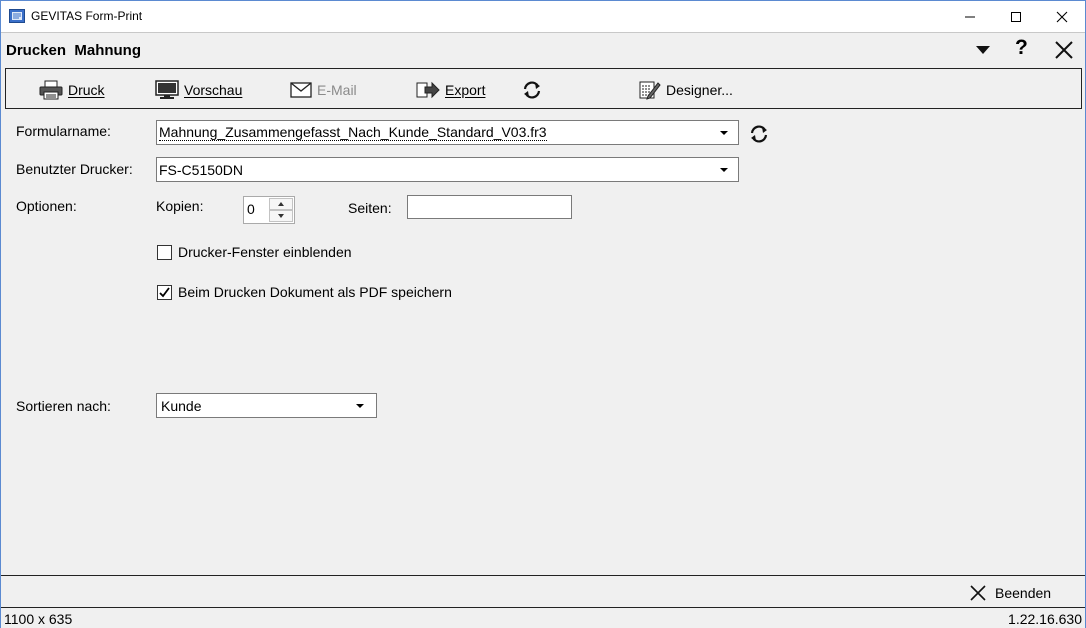 The width and height of the screenshot is (1086, 628). What do you see at coordinates (465, 90) in the screenshot?
I see `export-label: Export` at bounding box center [465, 90].